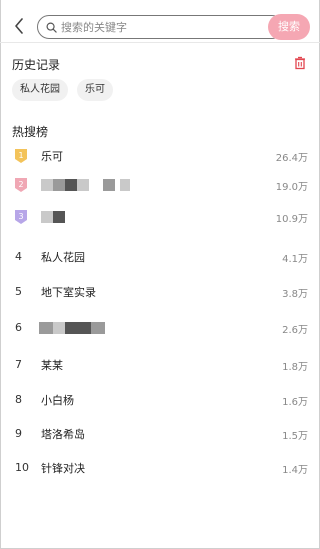 Image resolution: width=320 pixels, height=549 pixels. What do you see at coordinates (63, 257) in the screenshot?
I see `item-name: 私人花园` at bounding box center [63, 257].